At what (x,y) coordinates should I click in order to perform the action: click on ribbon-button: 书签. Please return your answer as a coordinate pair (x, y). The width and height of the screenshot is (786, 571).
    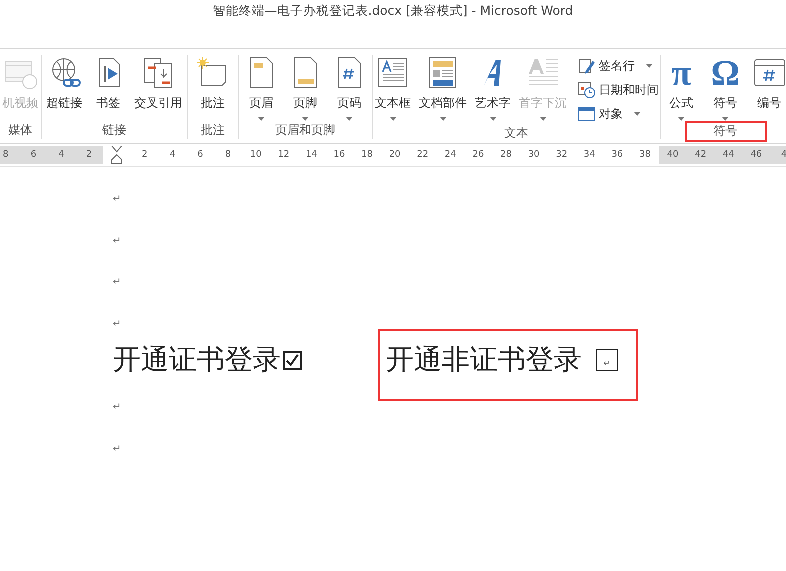
    Looking at the image, I should click on (109, 88).